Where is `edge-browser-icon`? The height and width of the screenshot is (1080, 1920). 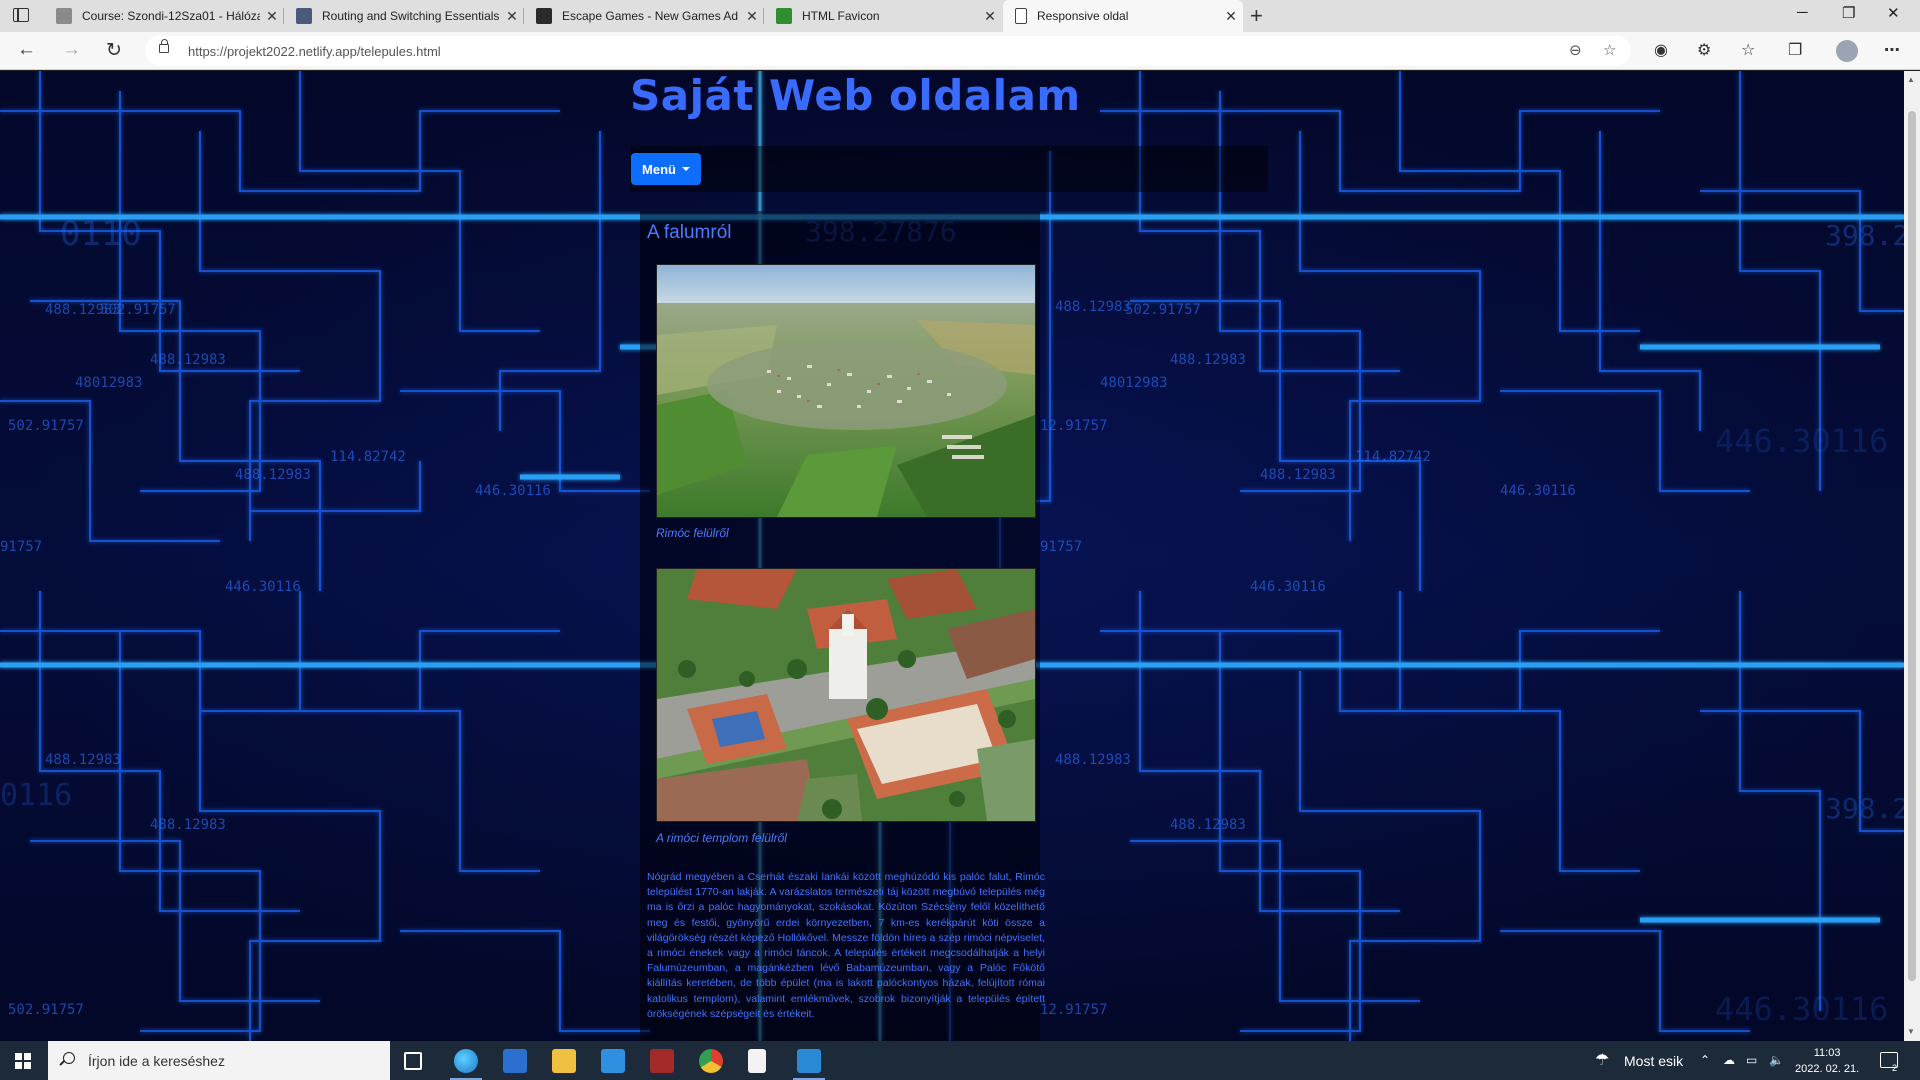 edge-browser-icon is located at coordinates (466, 1064).